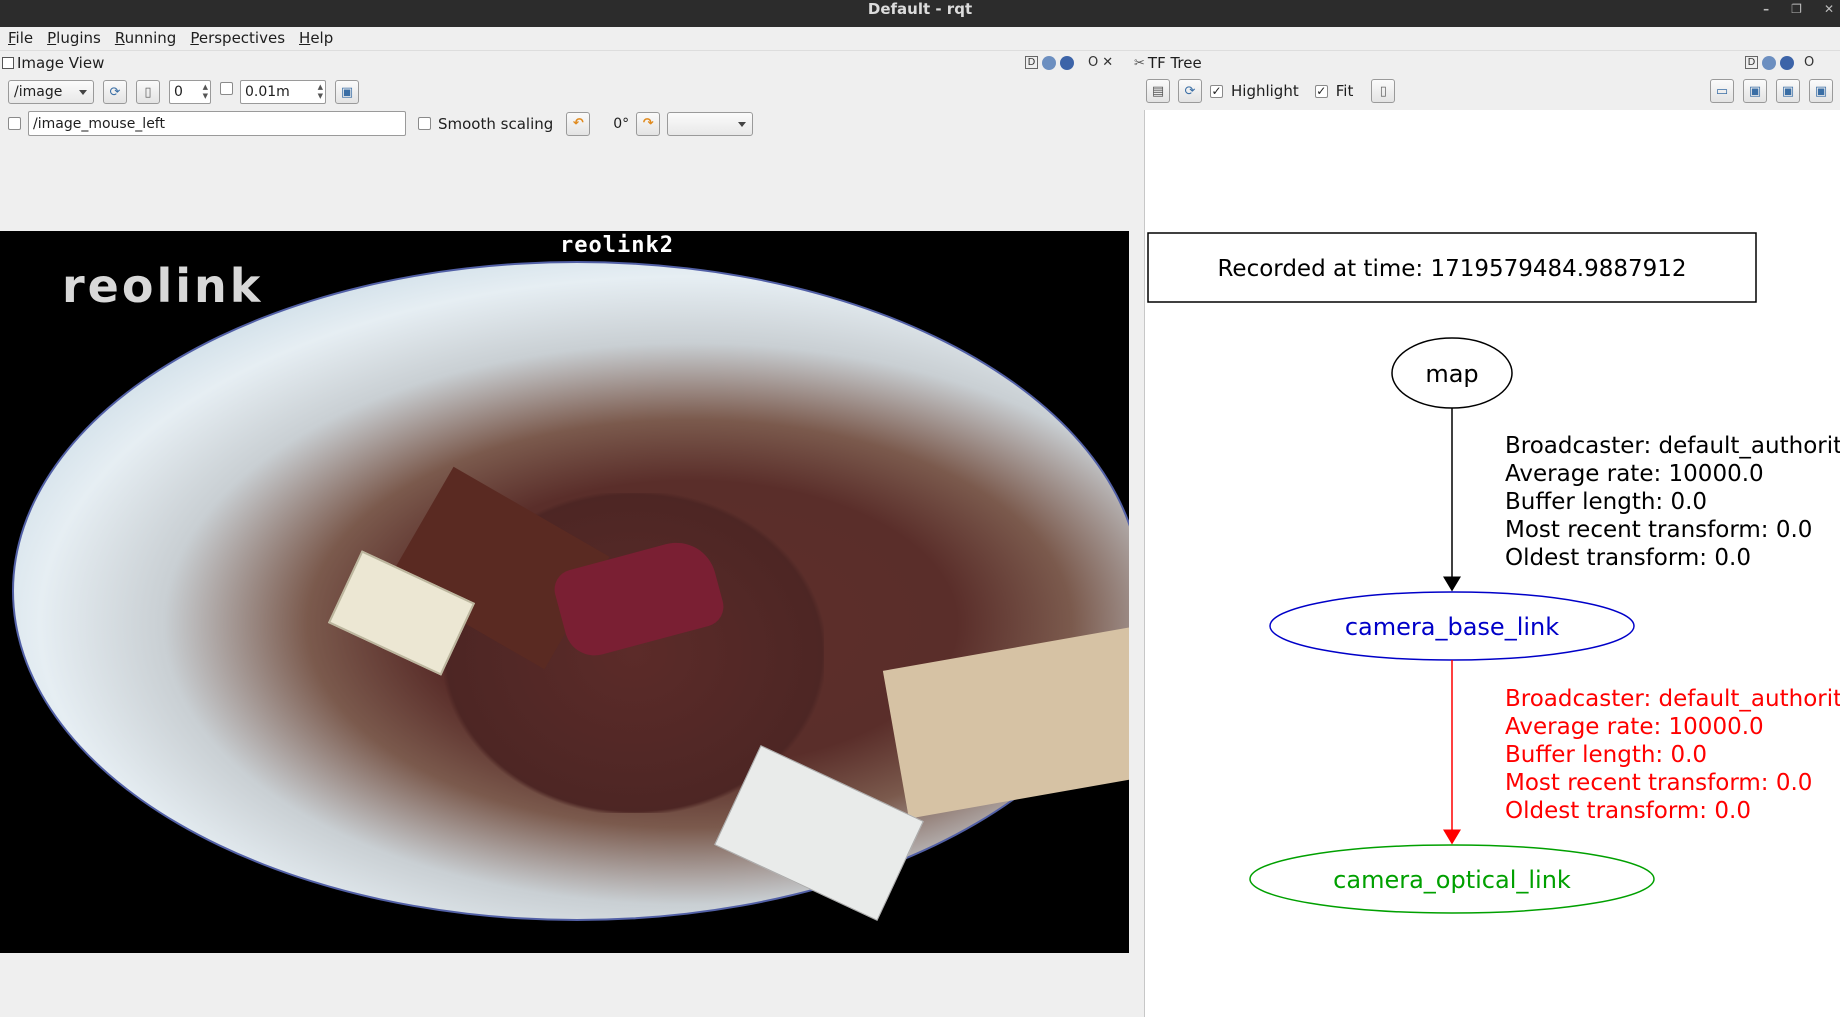  I want to click on fit-view-button: ▯, so click(1383, 91).